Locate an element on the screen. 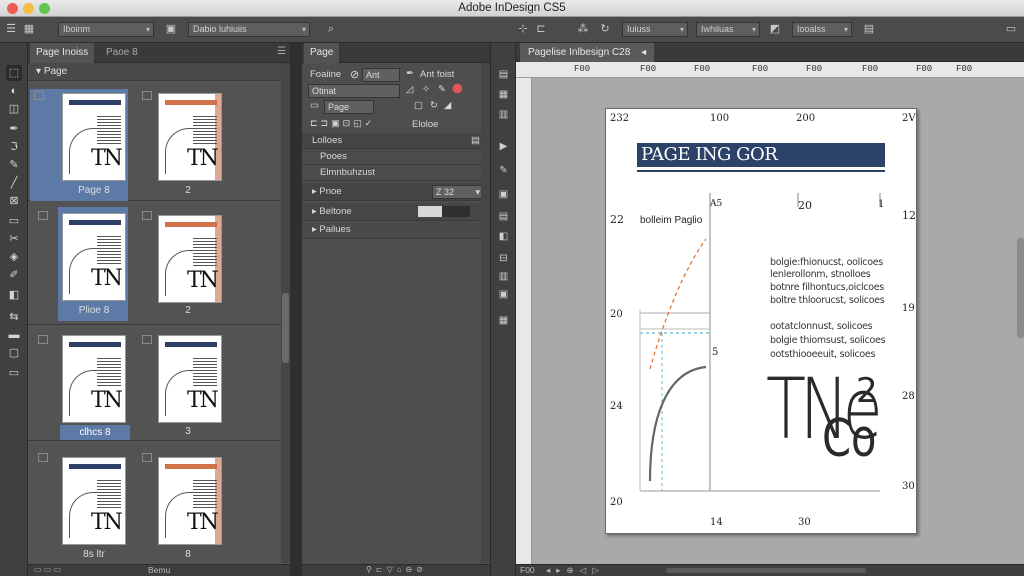  tool-icon: ✒ is located at coordinates (410, 73).